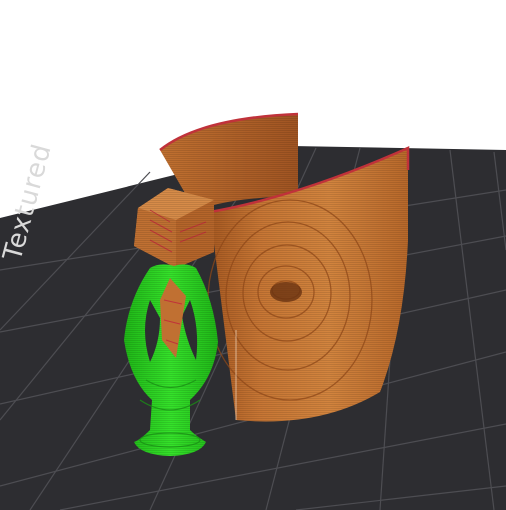 The height and width of the screenshot is (510, 506). Describe the element at coordinates (286, 292) in the screenshot. I see `wall-seam-spot` at that location.